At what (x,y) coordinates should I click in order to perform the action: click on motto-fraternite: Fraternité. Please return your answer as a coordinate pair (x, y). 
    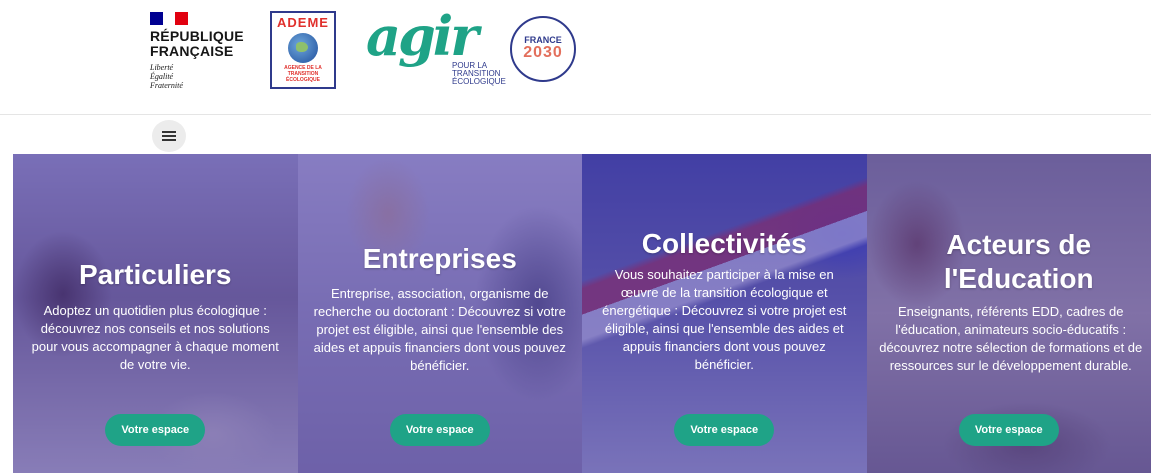
    Looking at the image, I should click on (166, 85).